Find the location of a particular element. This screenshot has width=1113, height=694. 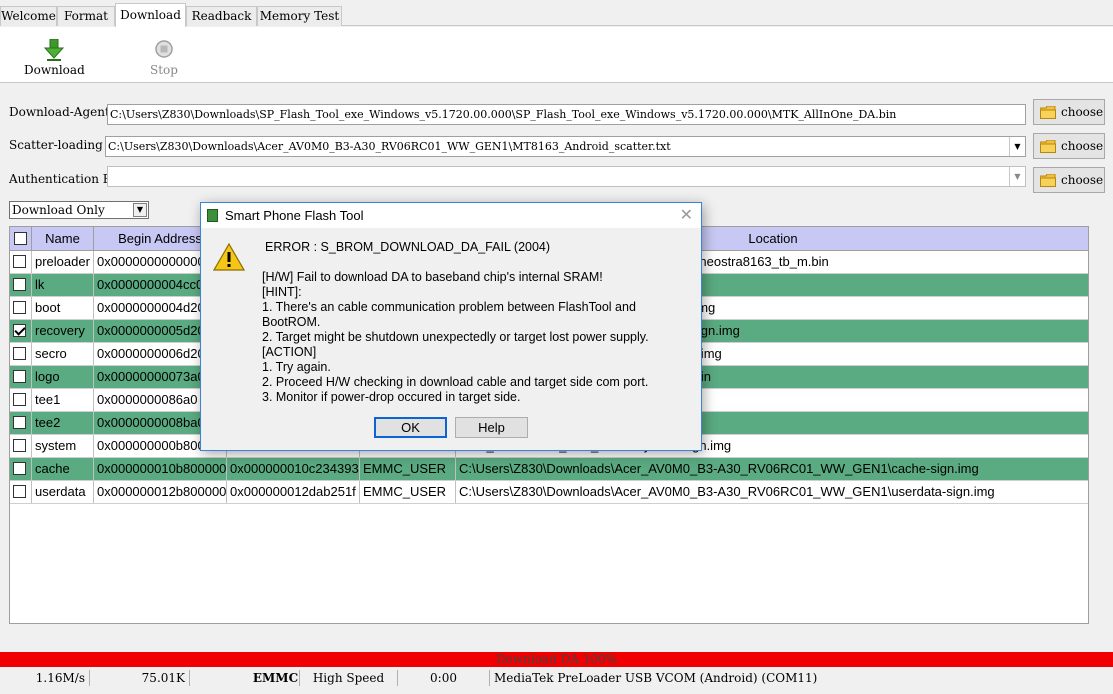

status-storage: EMMC is located at coordinates (276, 678).